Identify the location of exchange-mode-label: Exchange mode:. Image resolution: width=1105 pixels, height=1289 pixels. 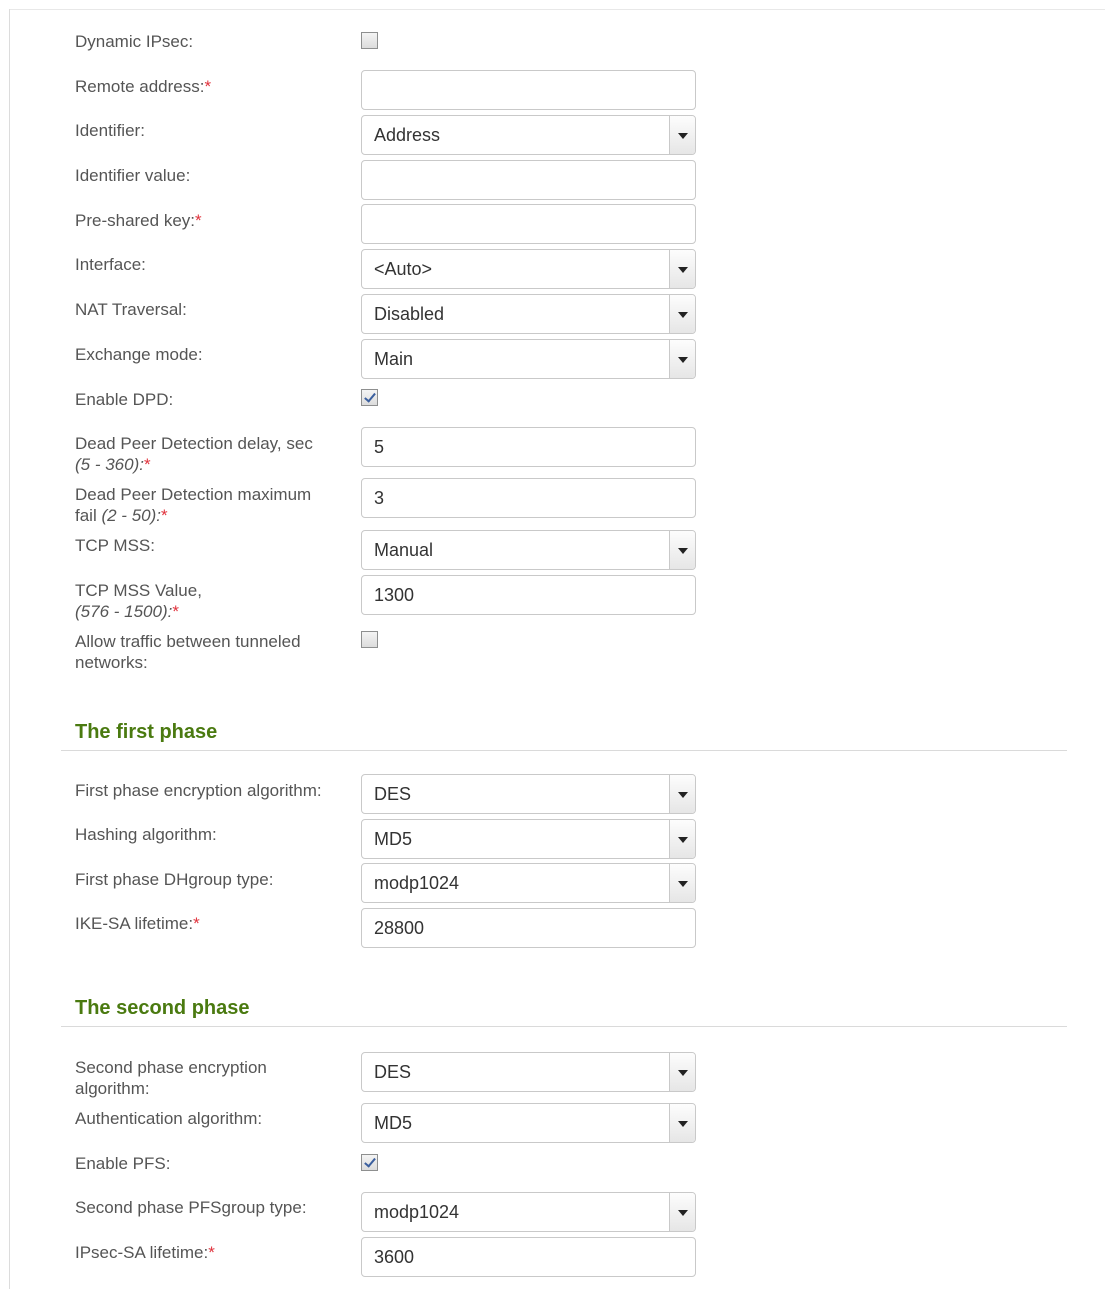
(139, 354).